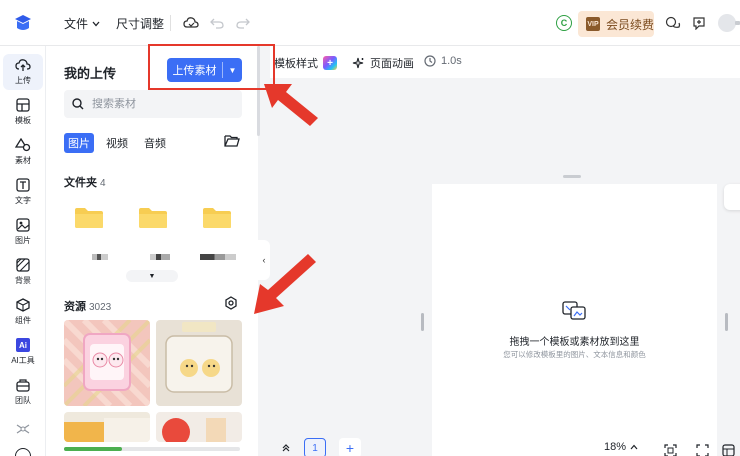 Image resolution: width=740 pixels, height=456 pixels. Describe the element at coordinates (23, 320) in the screenshot. I see `rail-label: 组件` at that location.